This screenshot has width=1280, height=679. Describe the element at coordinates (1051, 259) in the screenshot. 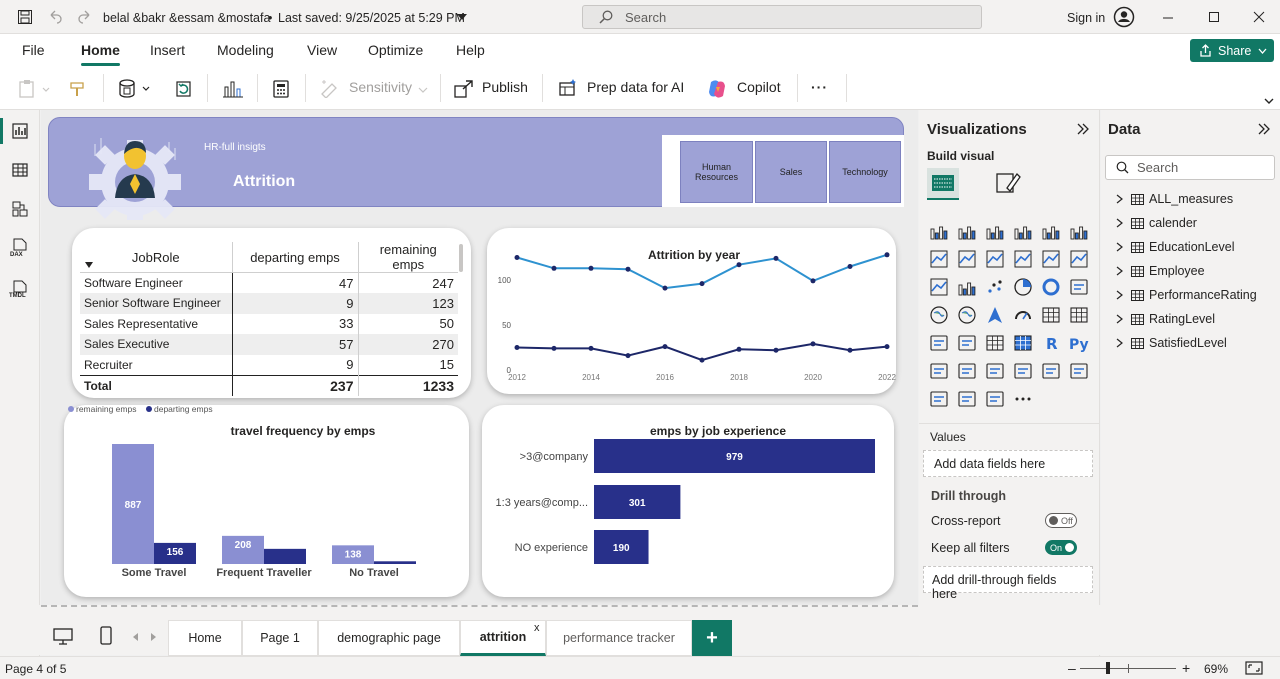

I see `ribbon-visual-icon` at that location.